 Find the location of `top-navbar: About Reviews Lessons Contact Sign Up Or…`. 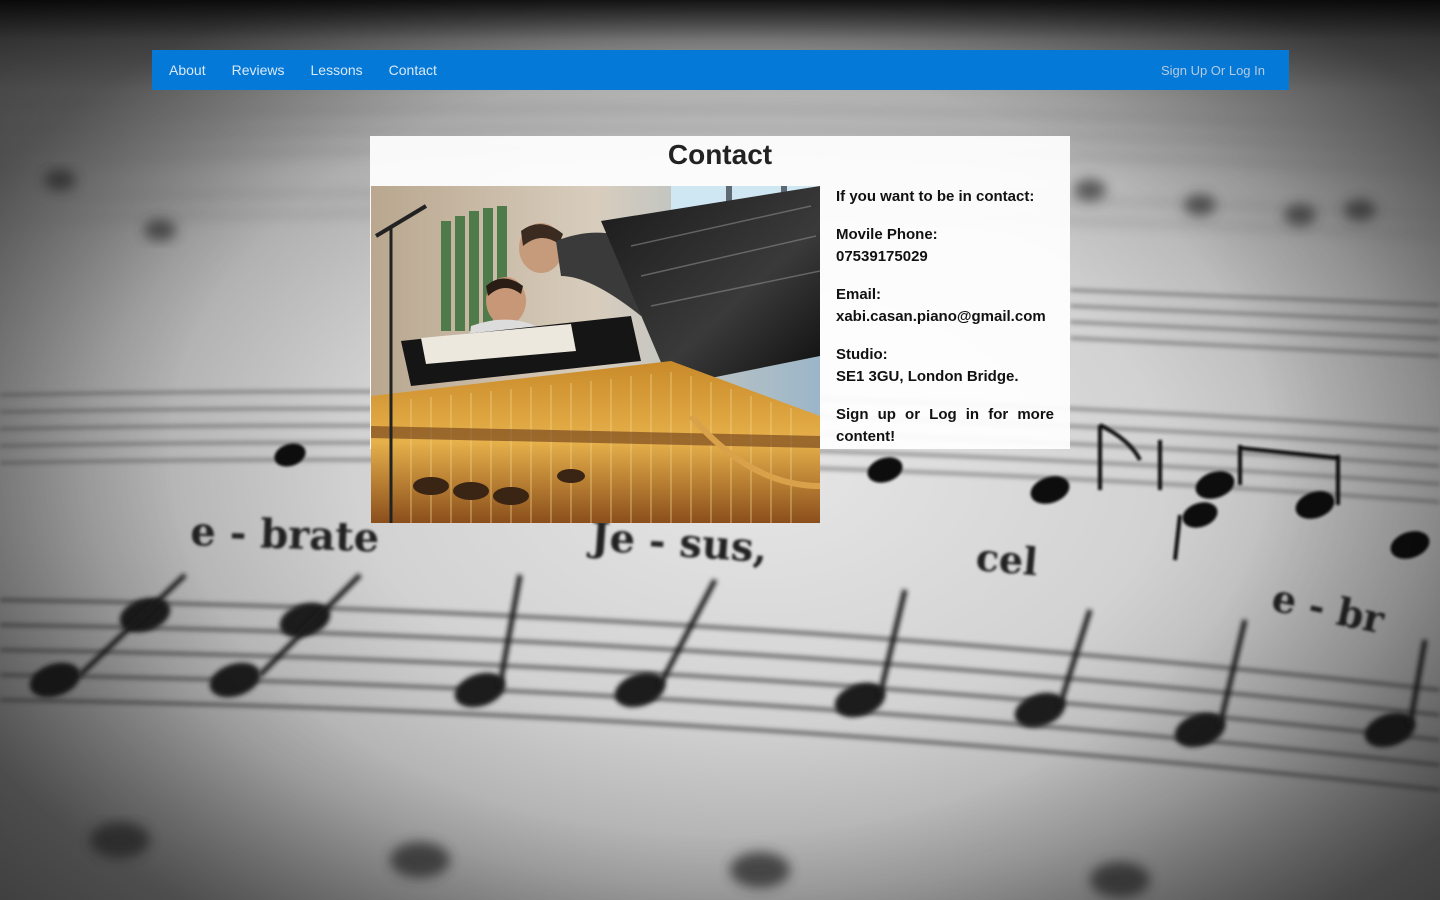

top-navbar: About Reviews Lessons Contact Sign Up Or… is located at coordinates (720, 70).